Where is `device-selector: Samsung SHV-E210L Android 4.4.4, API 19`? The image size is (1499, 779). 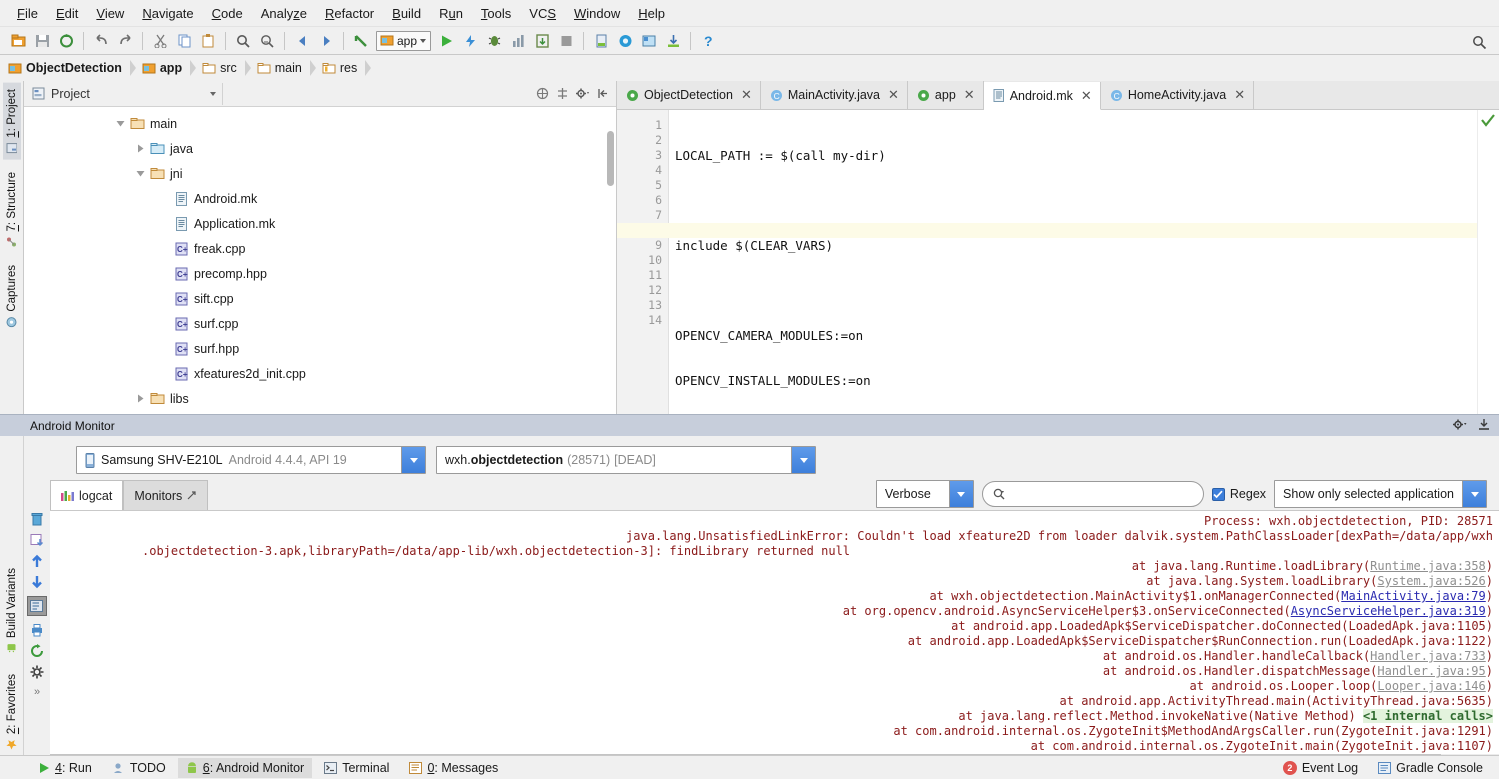 device-selector: Samsung SHV-E210L Android 4.4.4, API 19 is located at coordinates (251, 460).